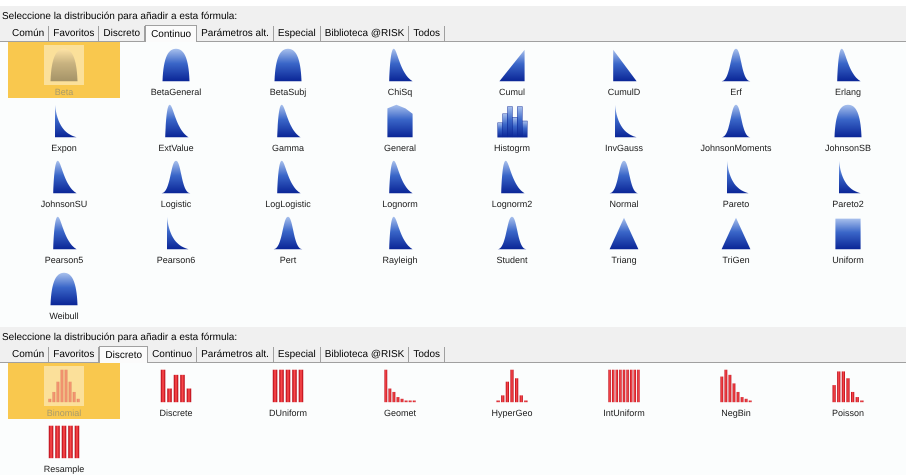 The height and width of the screenshot is (475, 906). Describe the element at coordinates (288, 182) in the screenshot. I see `distribution-item: LogLogistic` at that location.